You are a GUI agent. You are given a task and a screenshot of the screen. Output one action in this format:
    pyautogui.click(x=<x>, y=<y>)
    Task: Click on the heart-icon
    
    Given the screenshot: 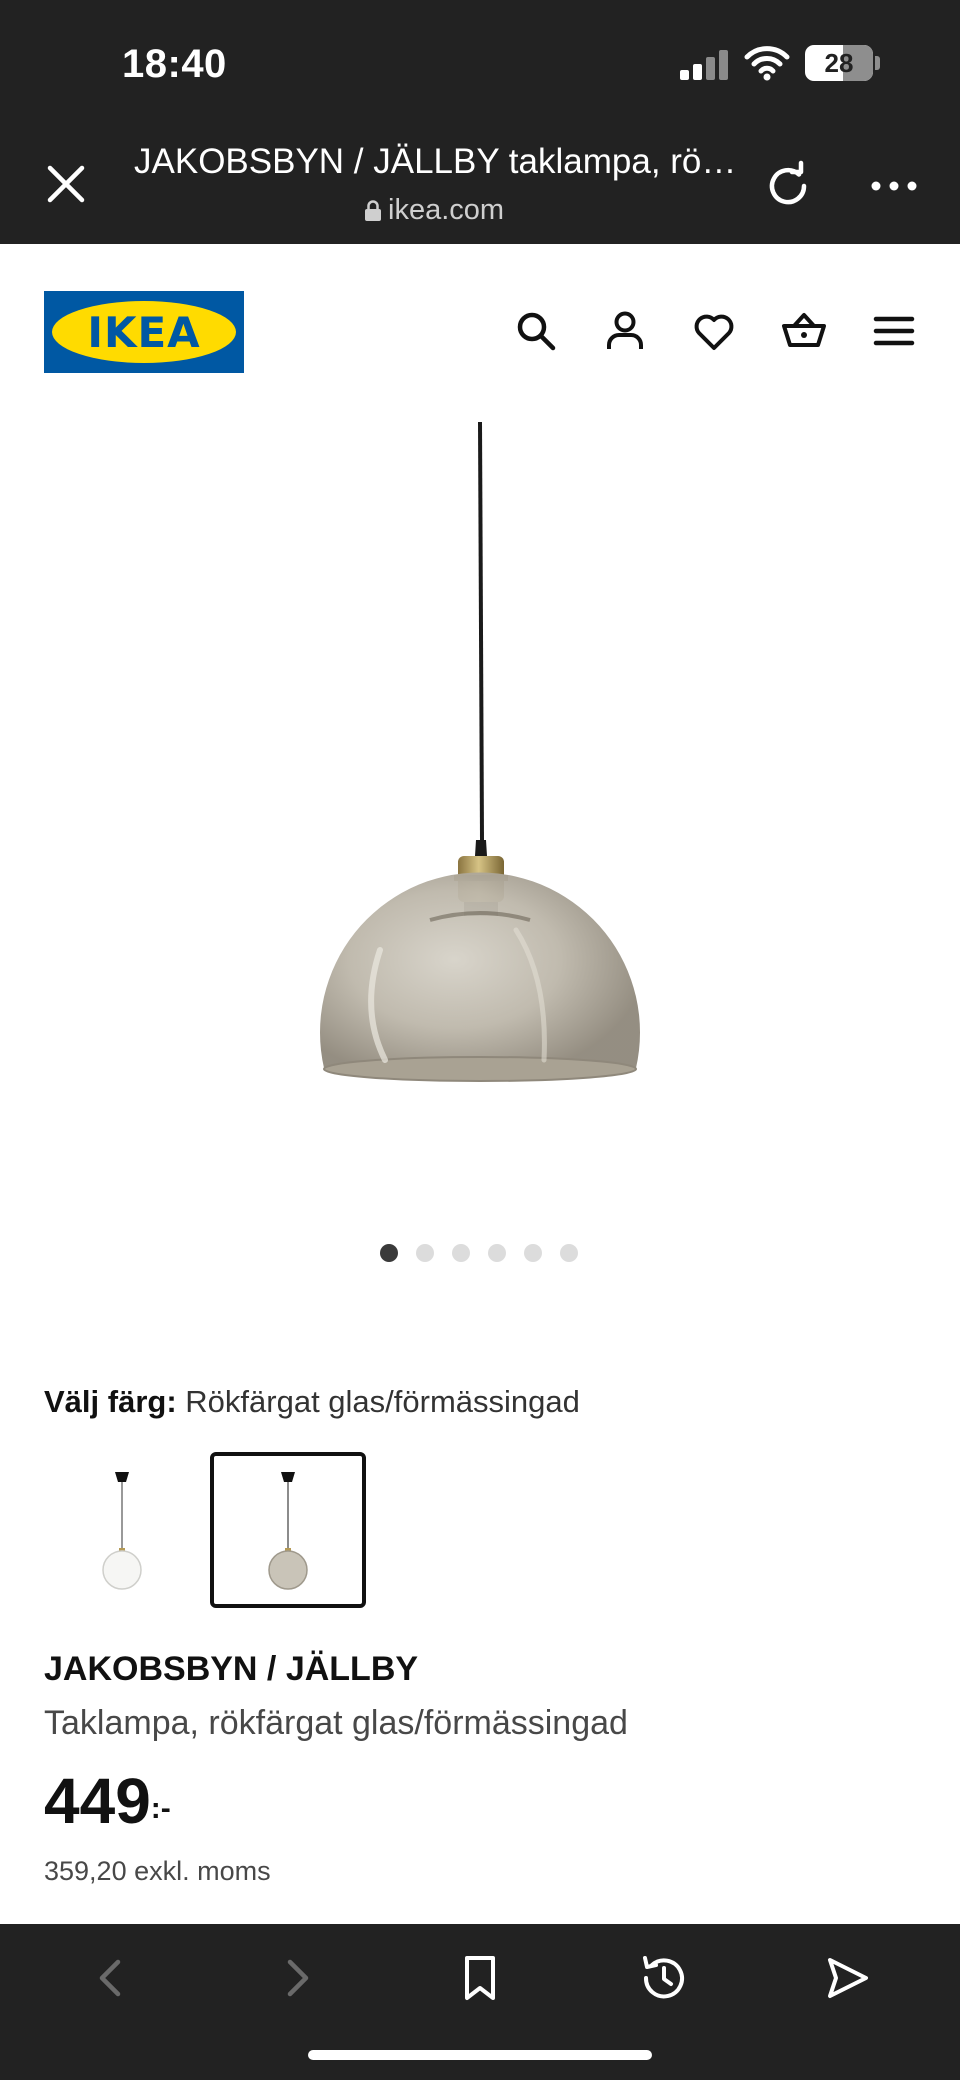 What is the action you would take?
    pyautogui.click(x=714, y=331)
    